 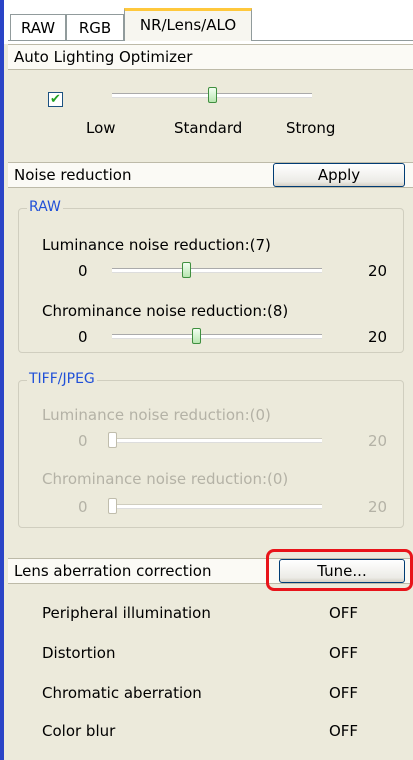 I want to click on tab-rgb: RGB, so click(x=95, y=27).